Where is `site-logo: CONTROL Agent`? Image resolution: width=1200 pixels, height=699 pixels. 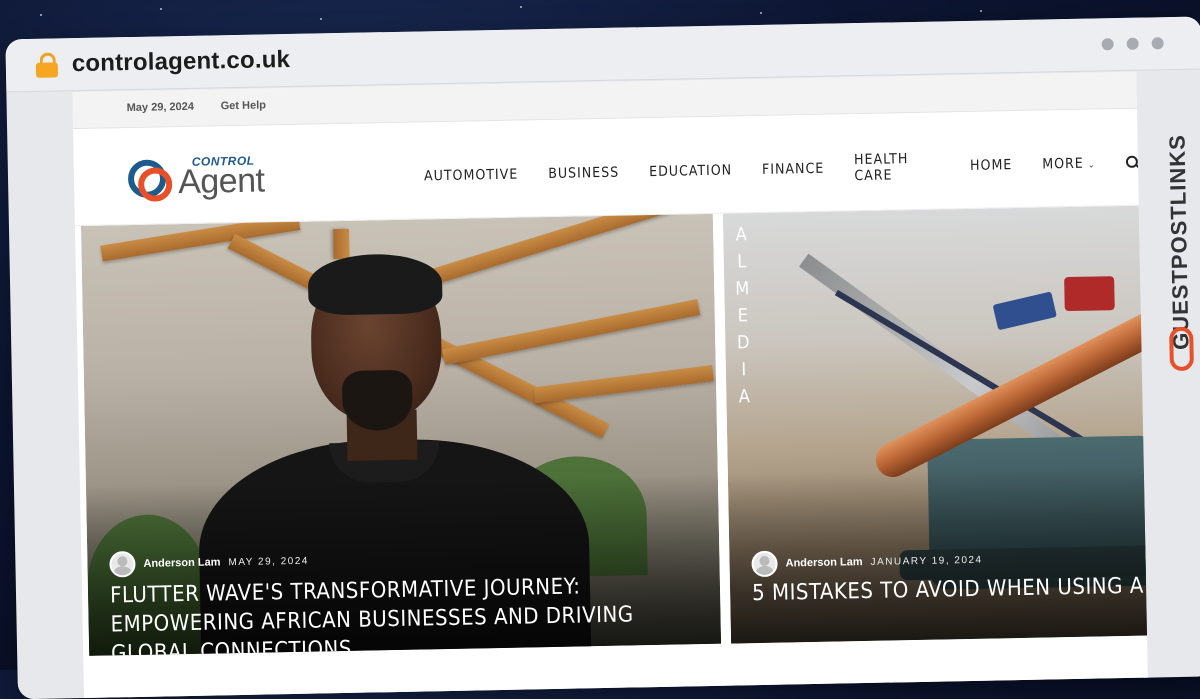
site-logo: CONTROL Agent is located at coordinates (208, 178).